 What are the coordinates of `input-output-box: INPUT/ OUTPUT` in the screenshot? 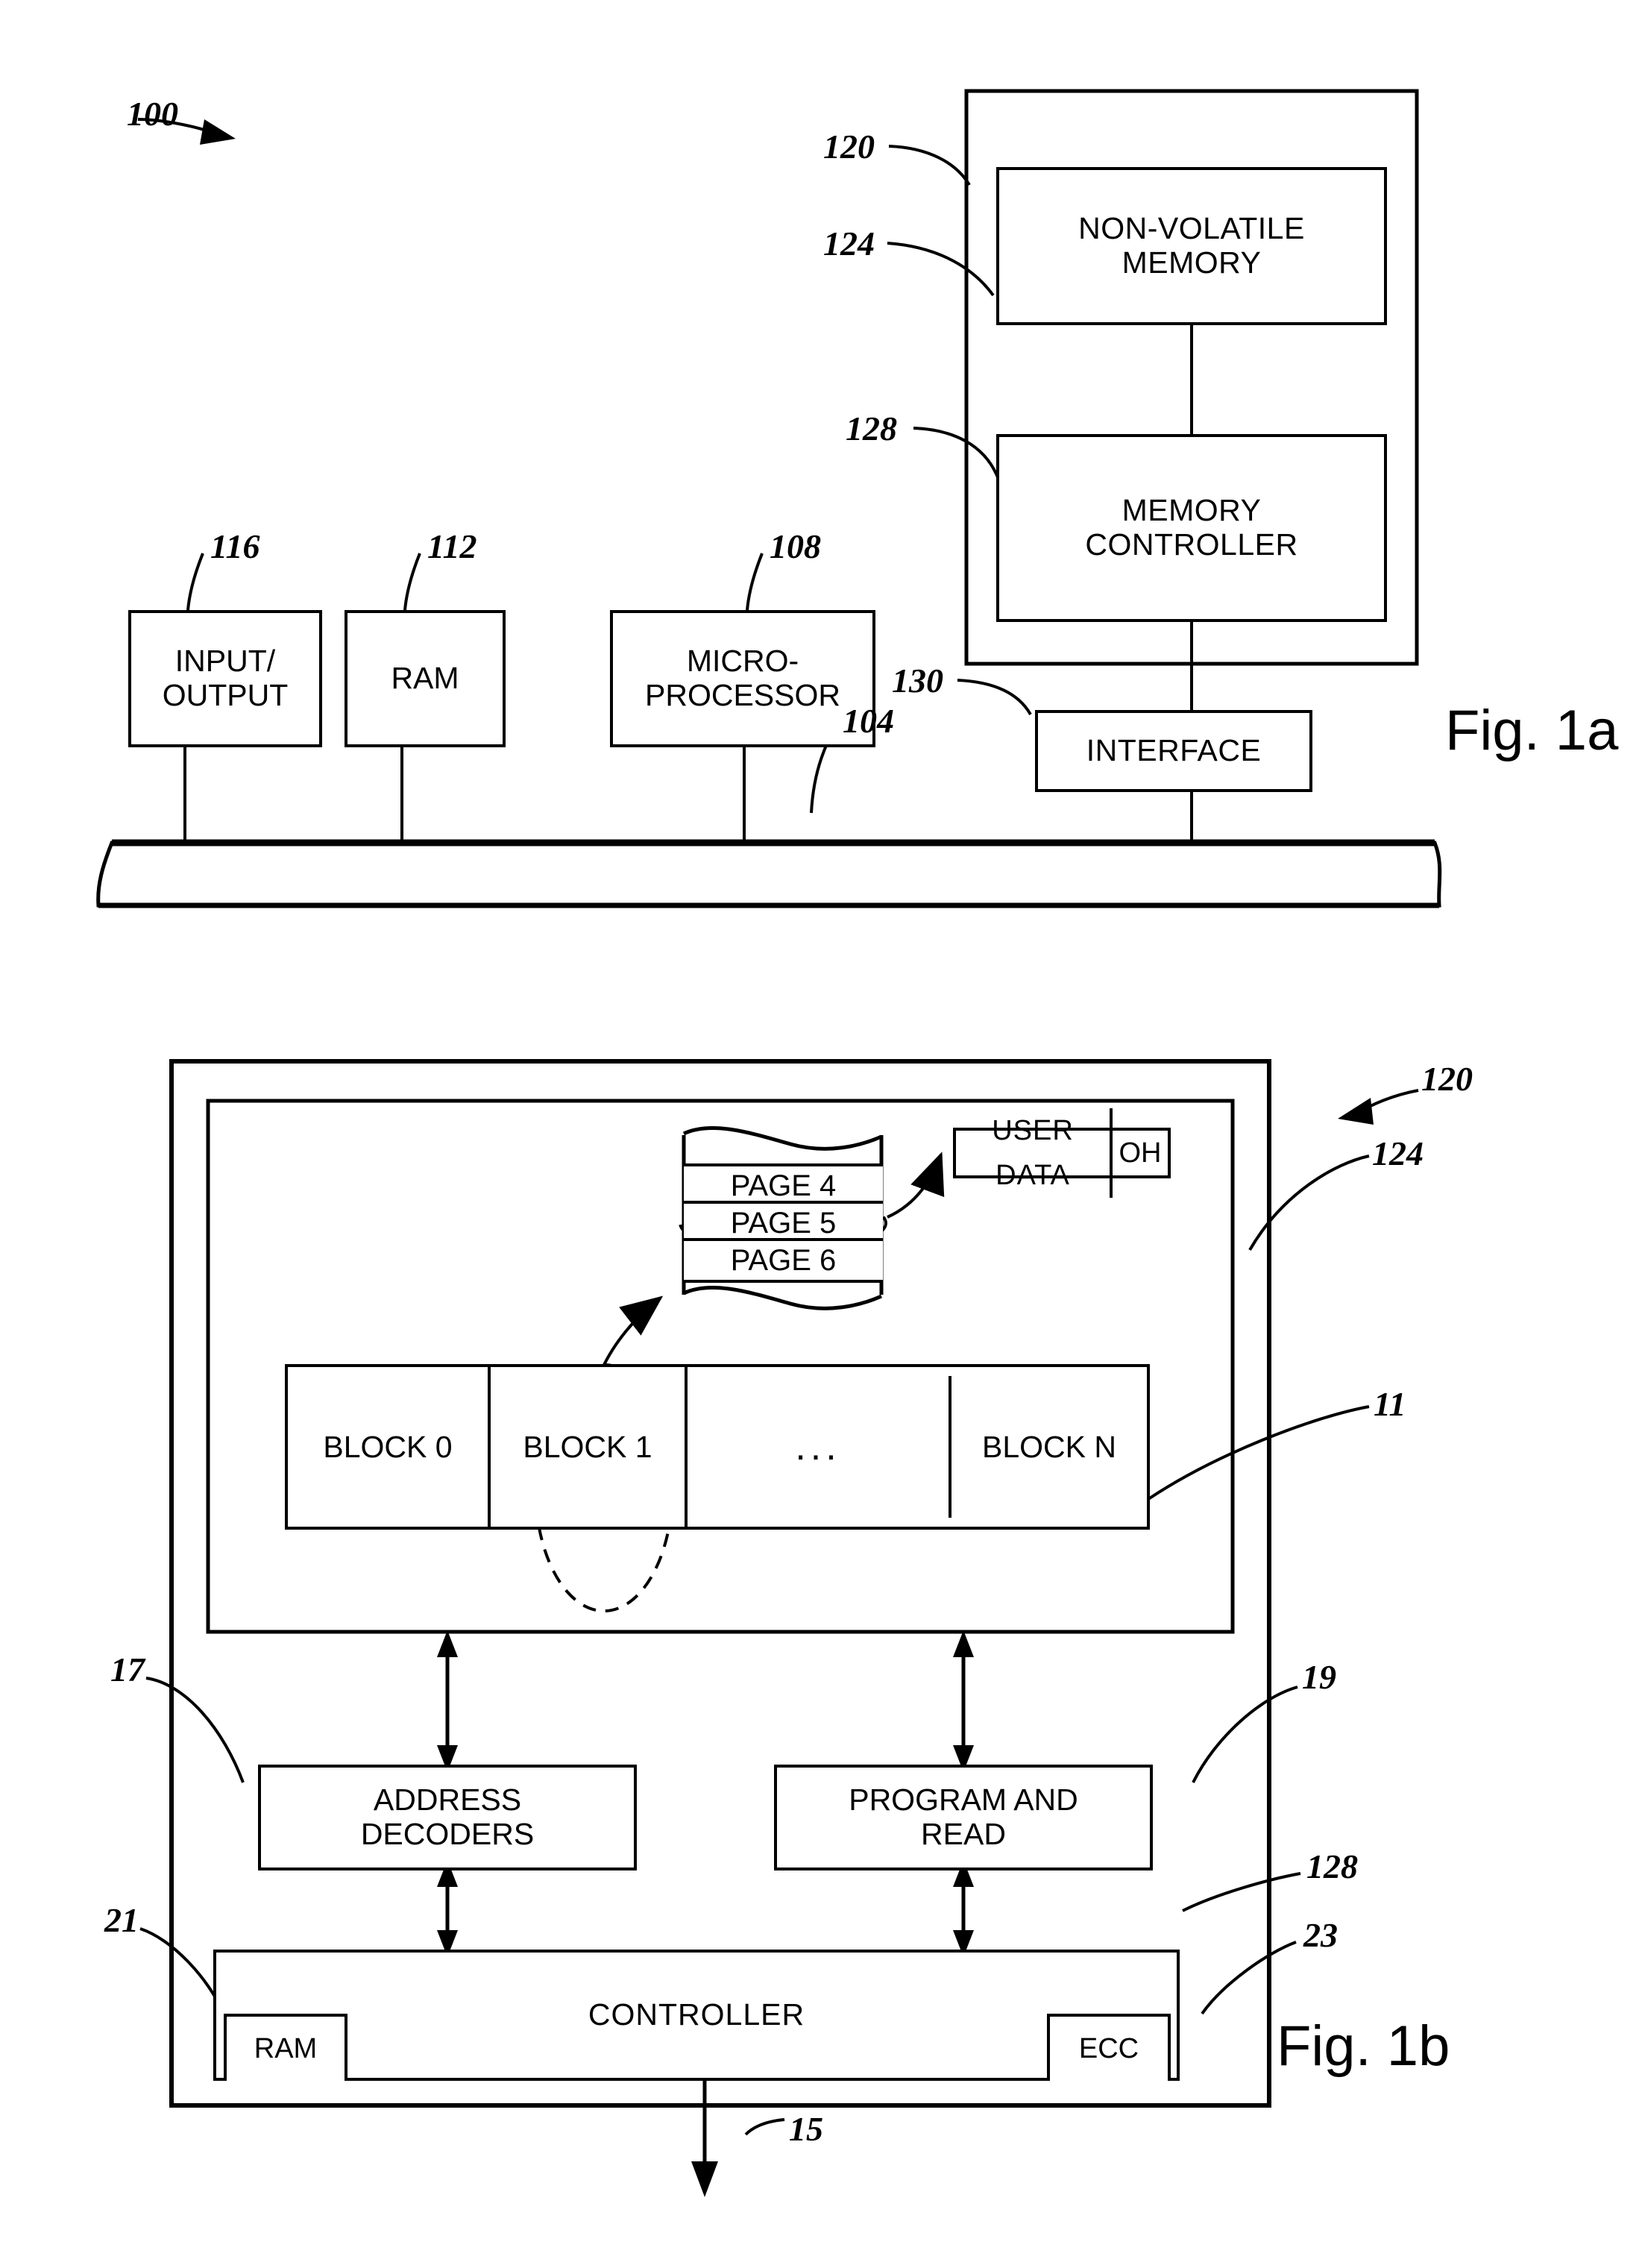 It's located at (225, 679).